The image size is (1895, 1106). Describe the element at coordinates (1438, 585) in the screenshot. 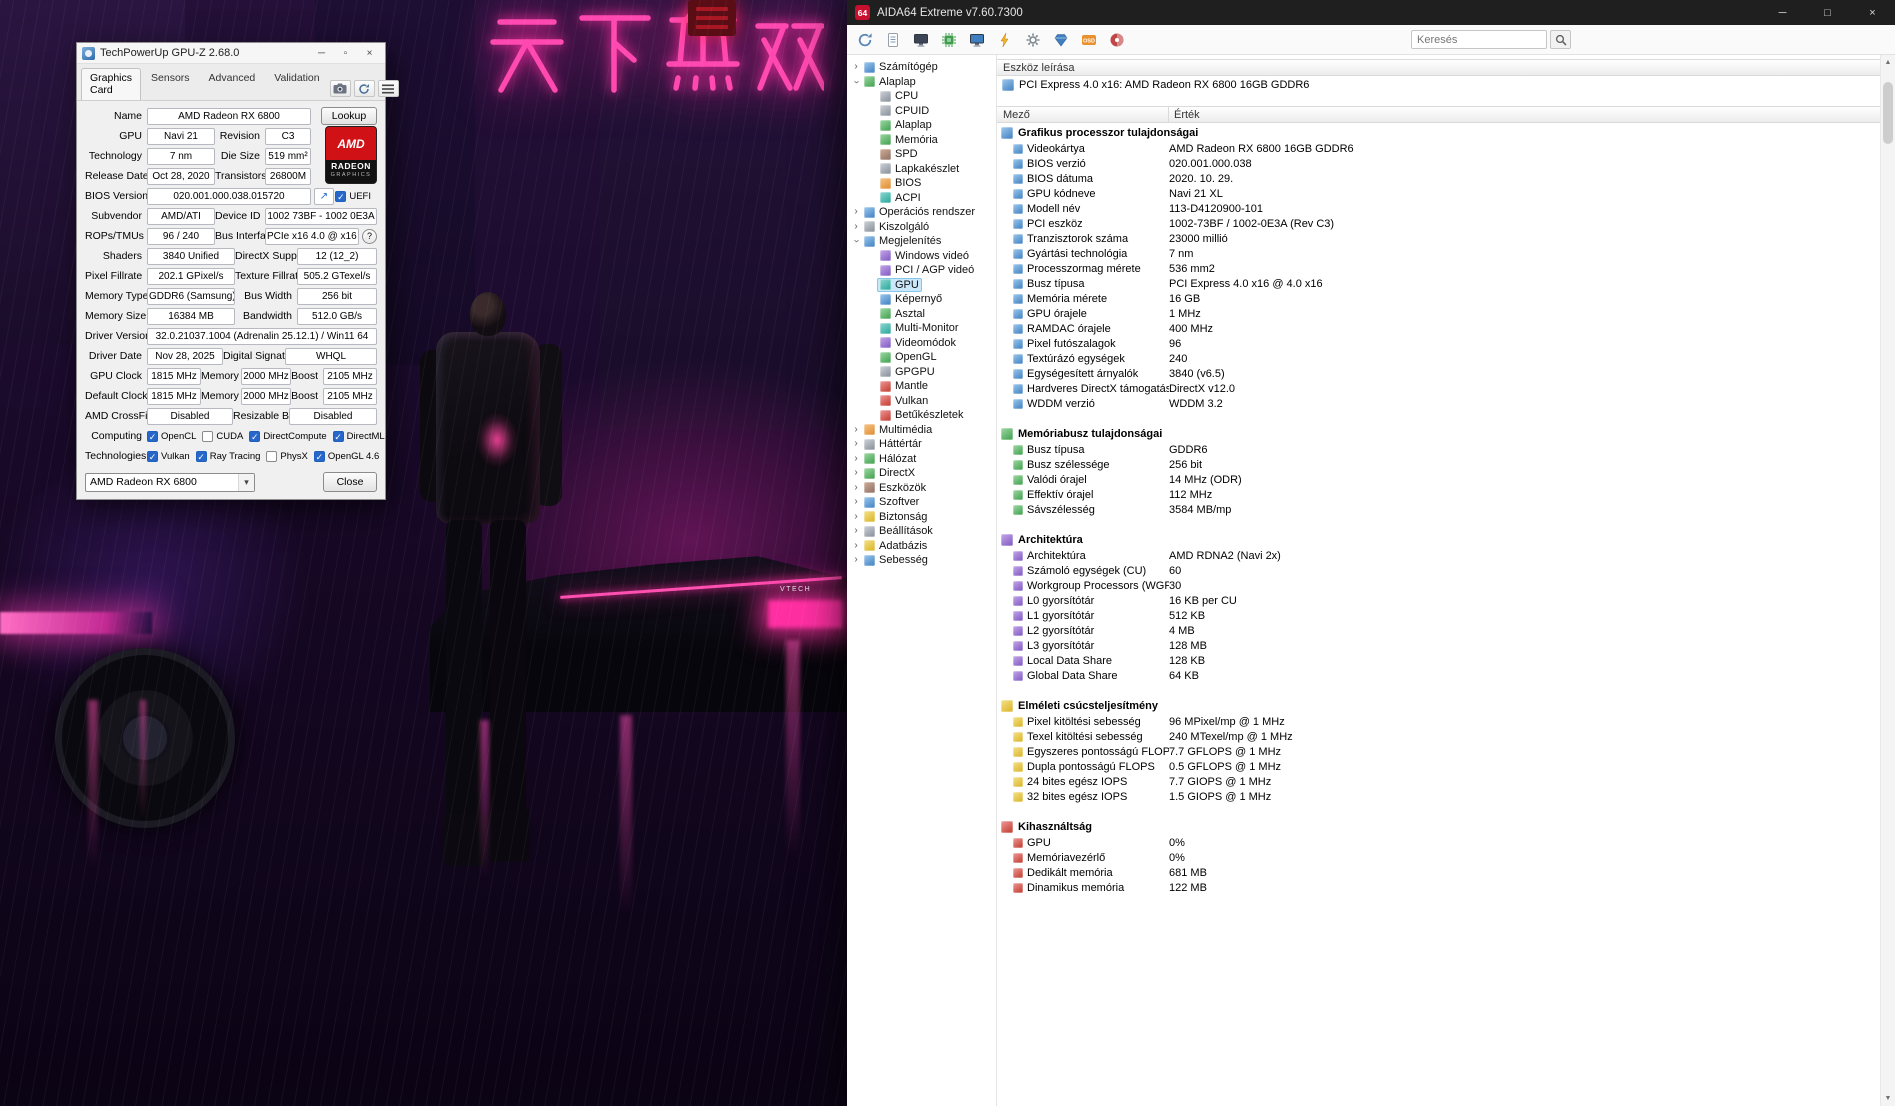

I see `aida-field-row: Workgroup Processors (WGP) 30` at that location.